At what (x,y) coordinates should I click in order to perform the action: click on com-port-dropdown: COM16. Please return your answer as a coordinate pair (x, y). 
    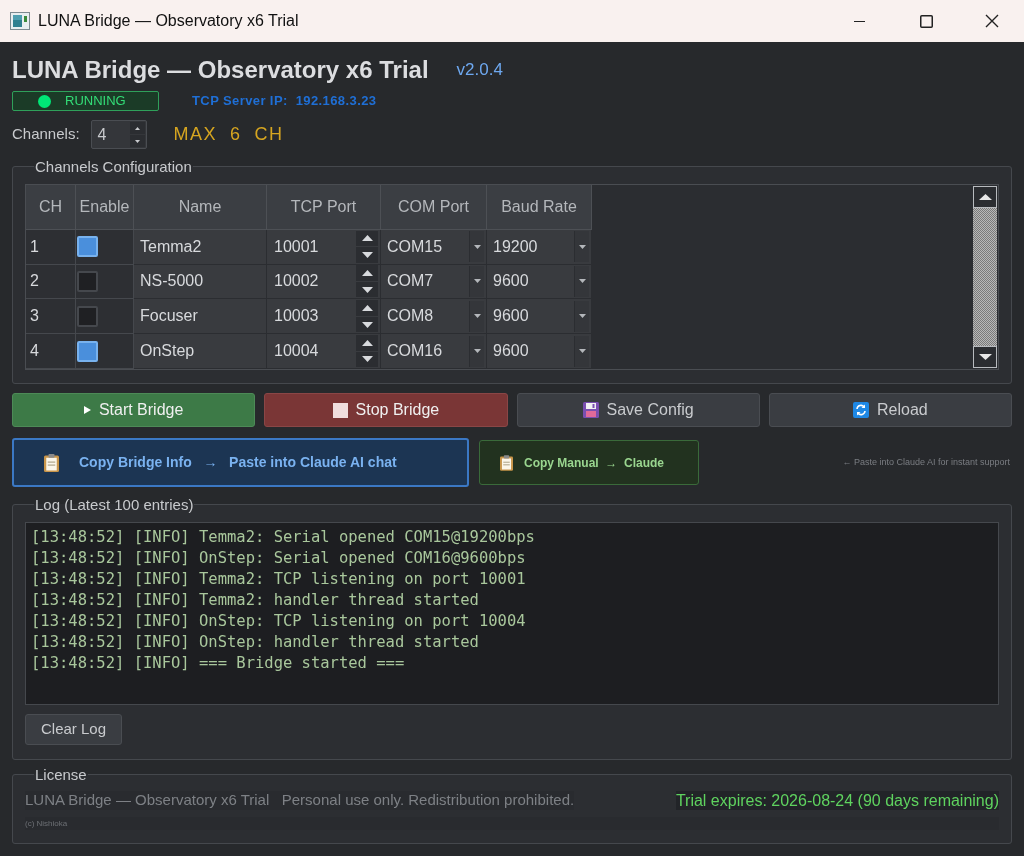
    Looking at the image, I should click on (434, 351).